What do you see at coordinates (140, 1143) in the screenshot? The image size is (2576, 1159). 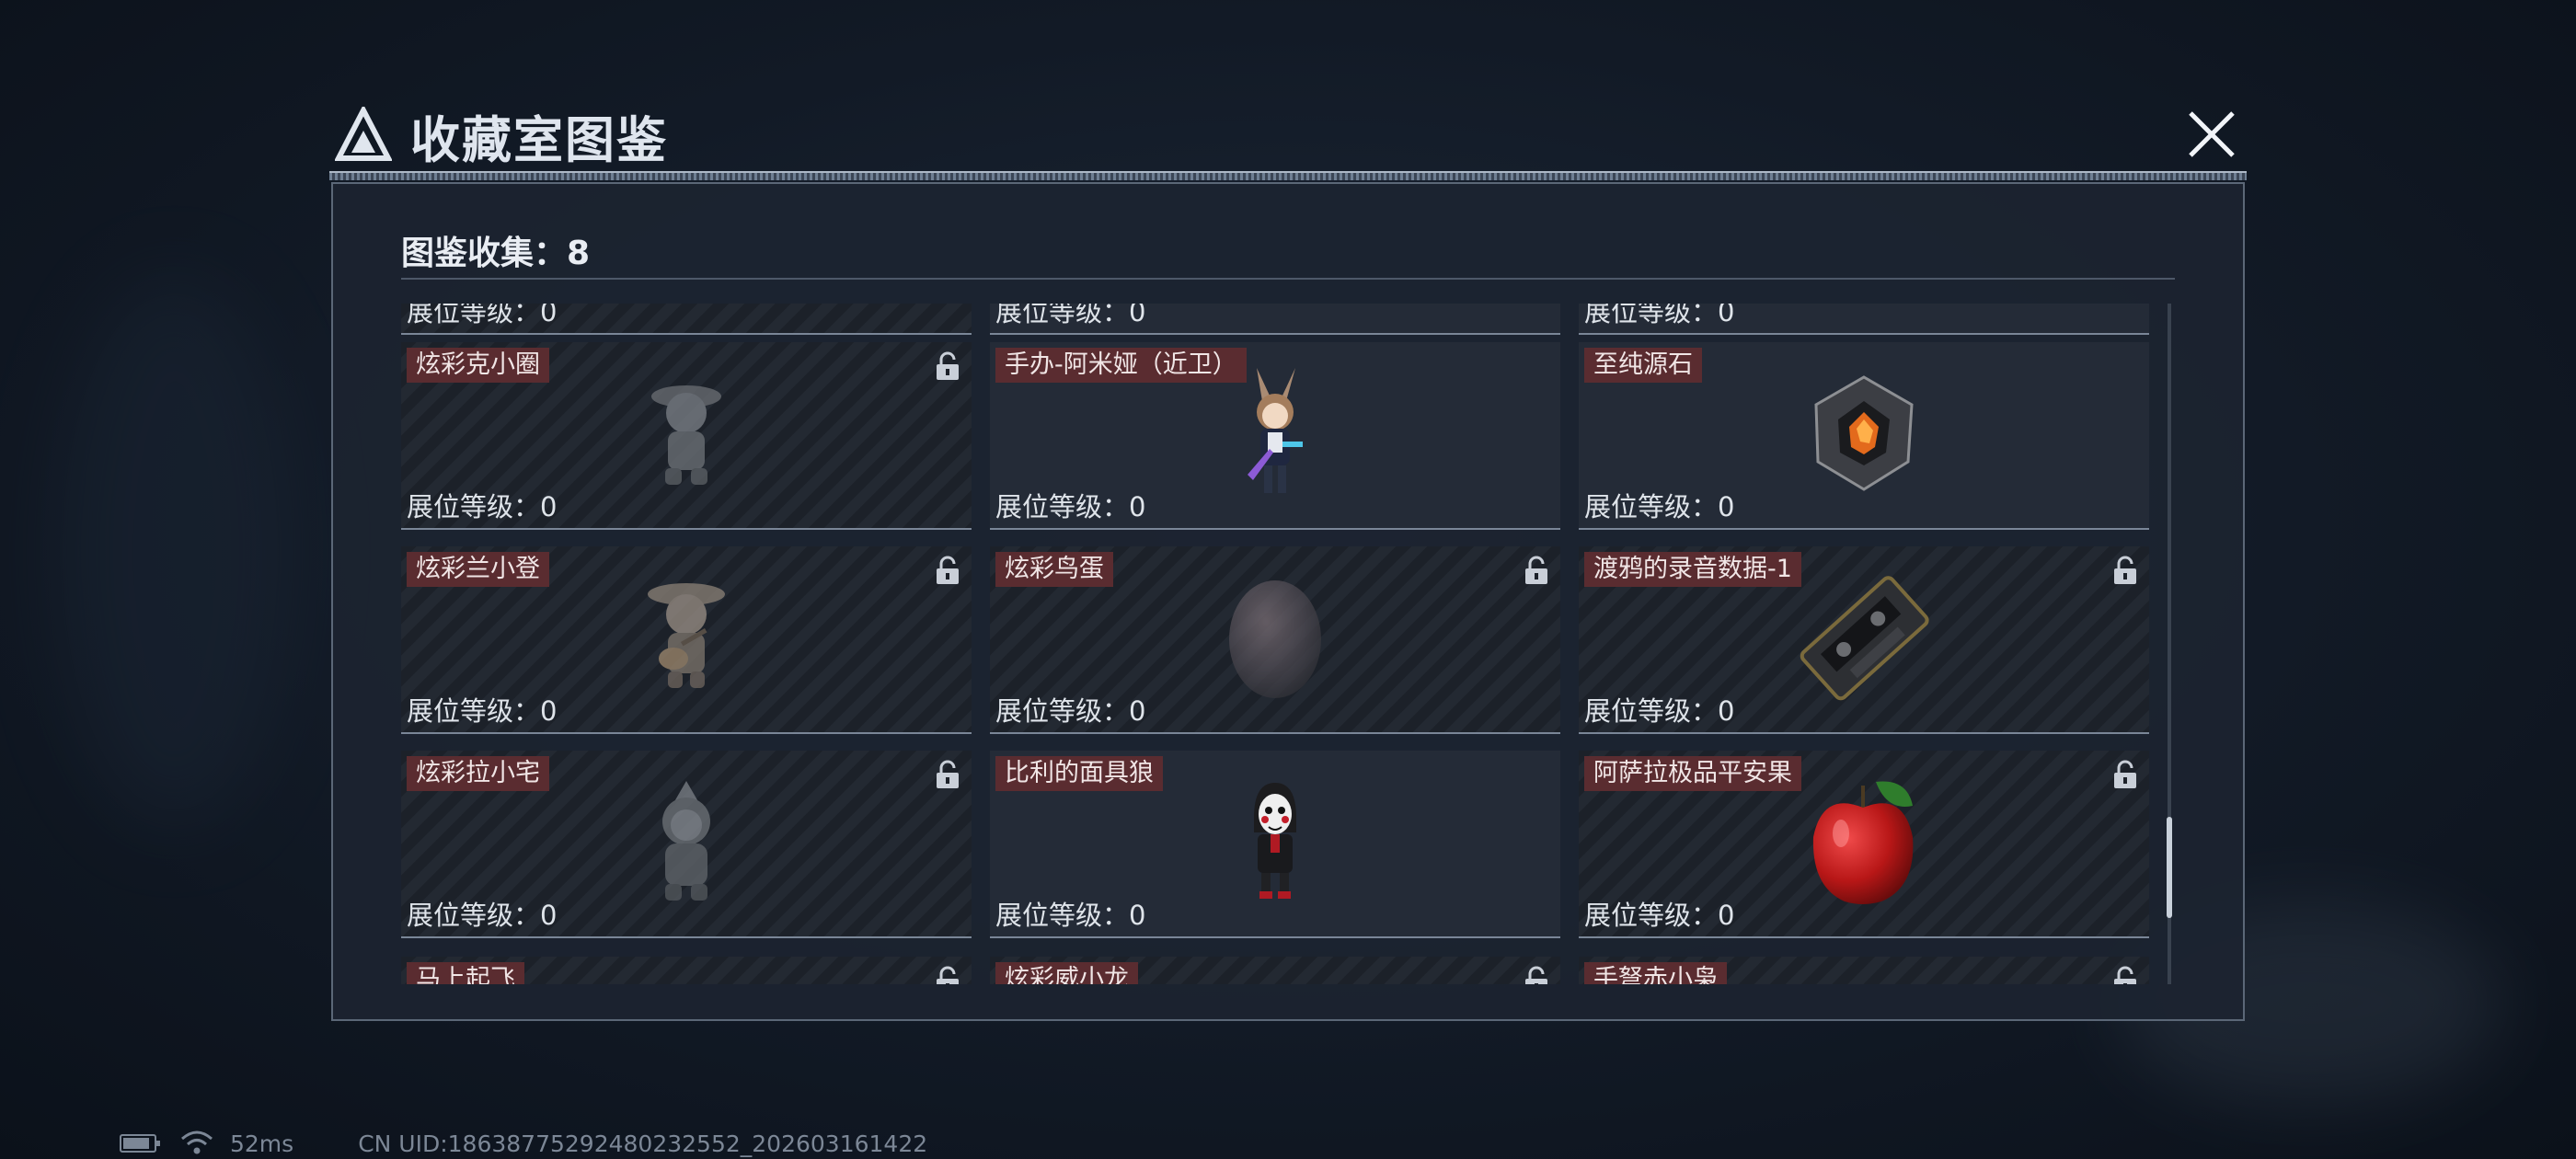 I see `battery-icon` at bounding box center [140, 1143].